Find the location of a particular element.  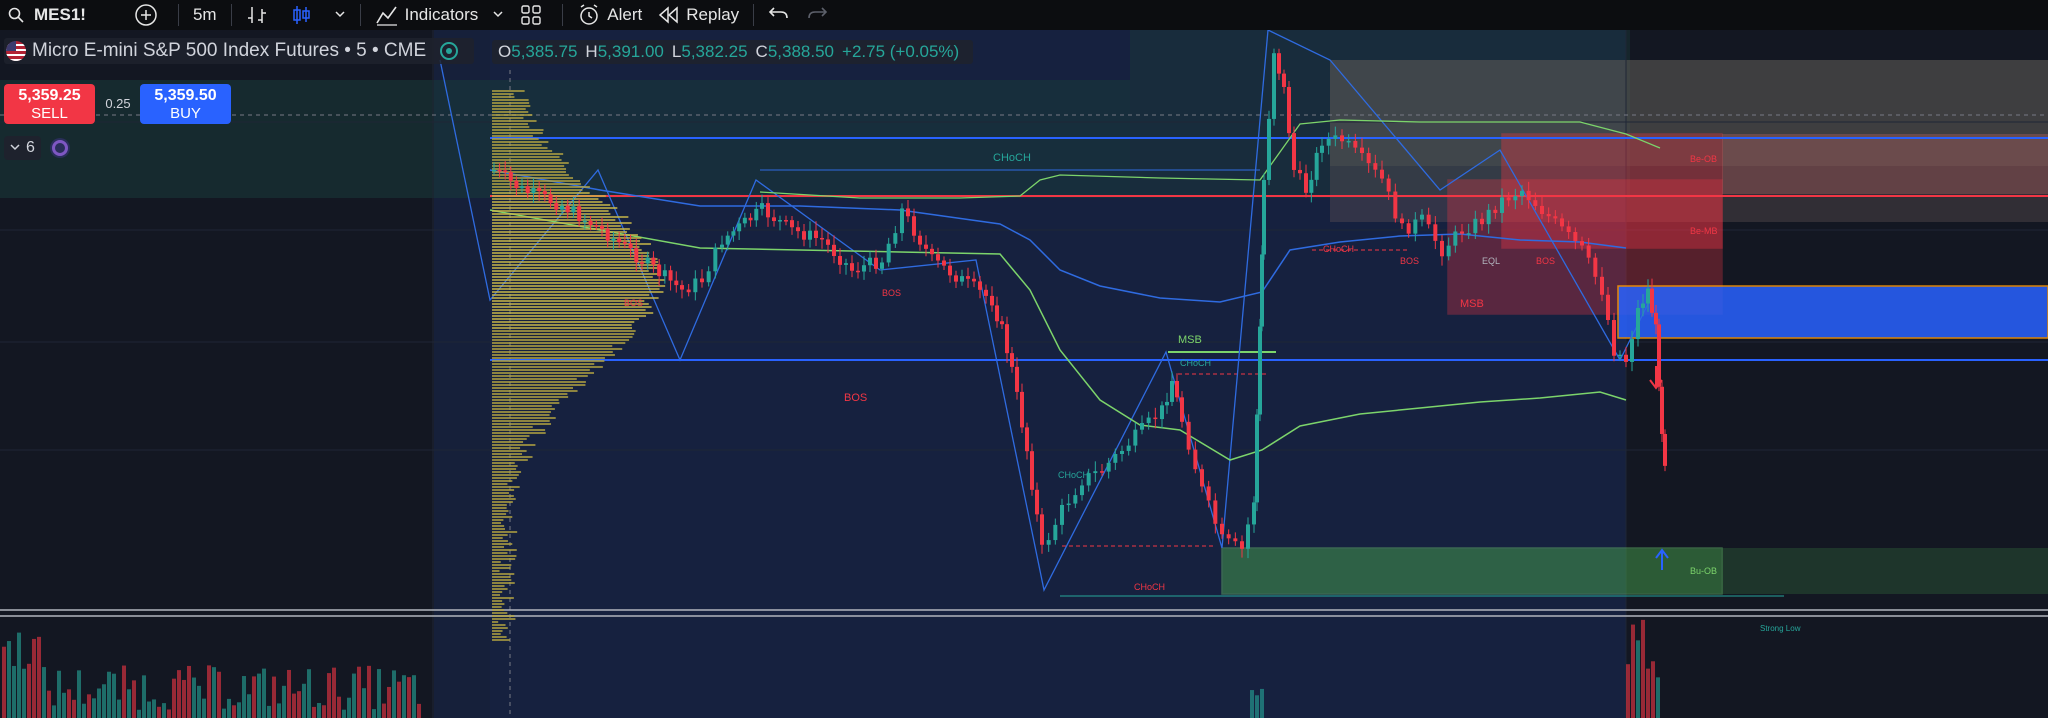

interval-button: 5m is located at coordinates (205, 15).